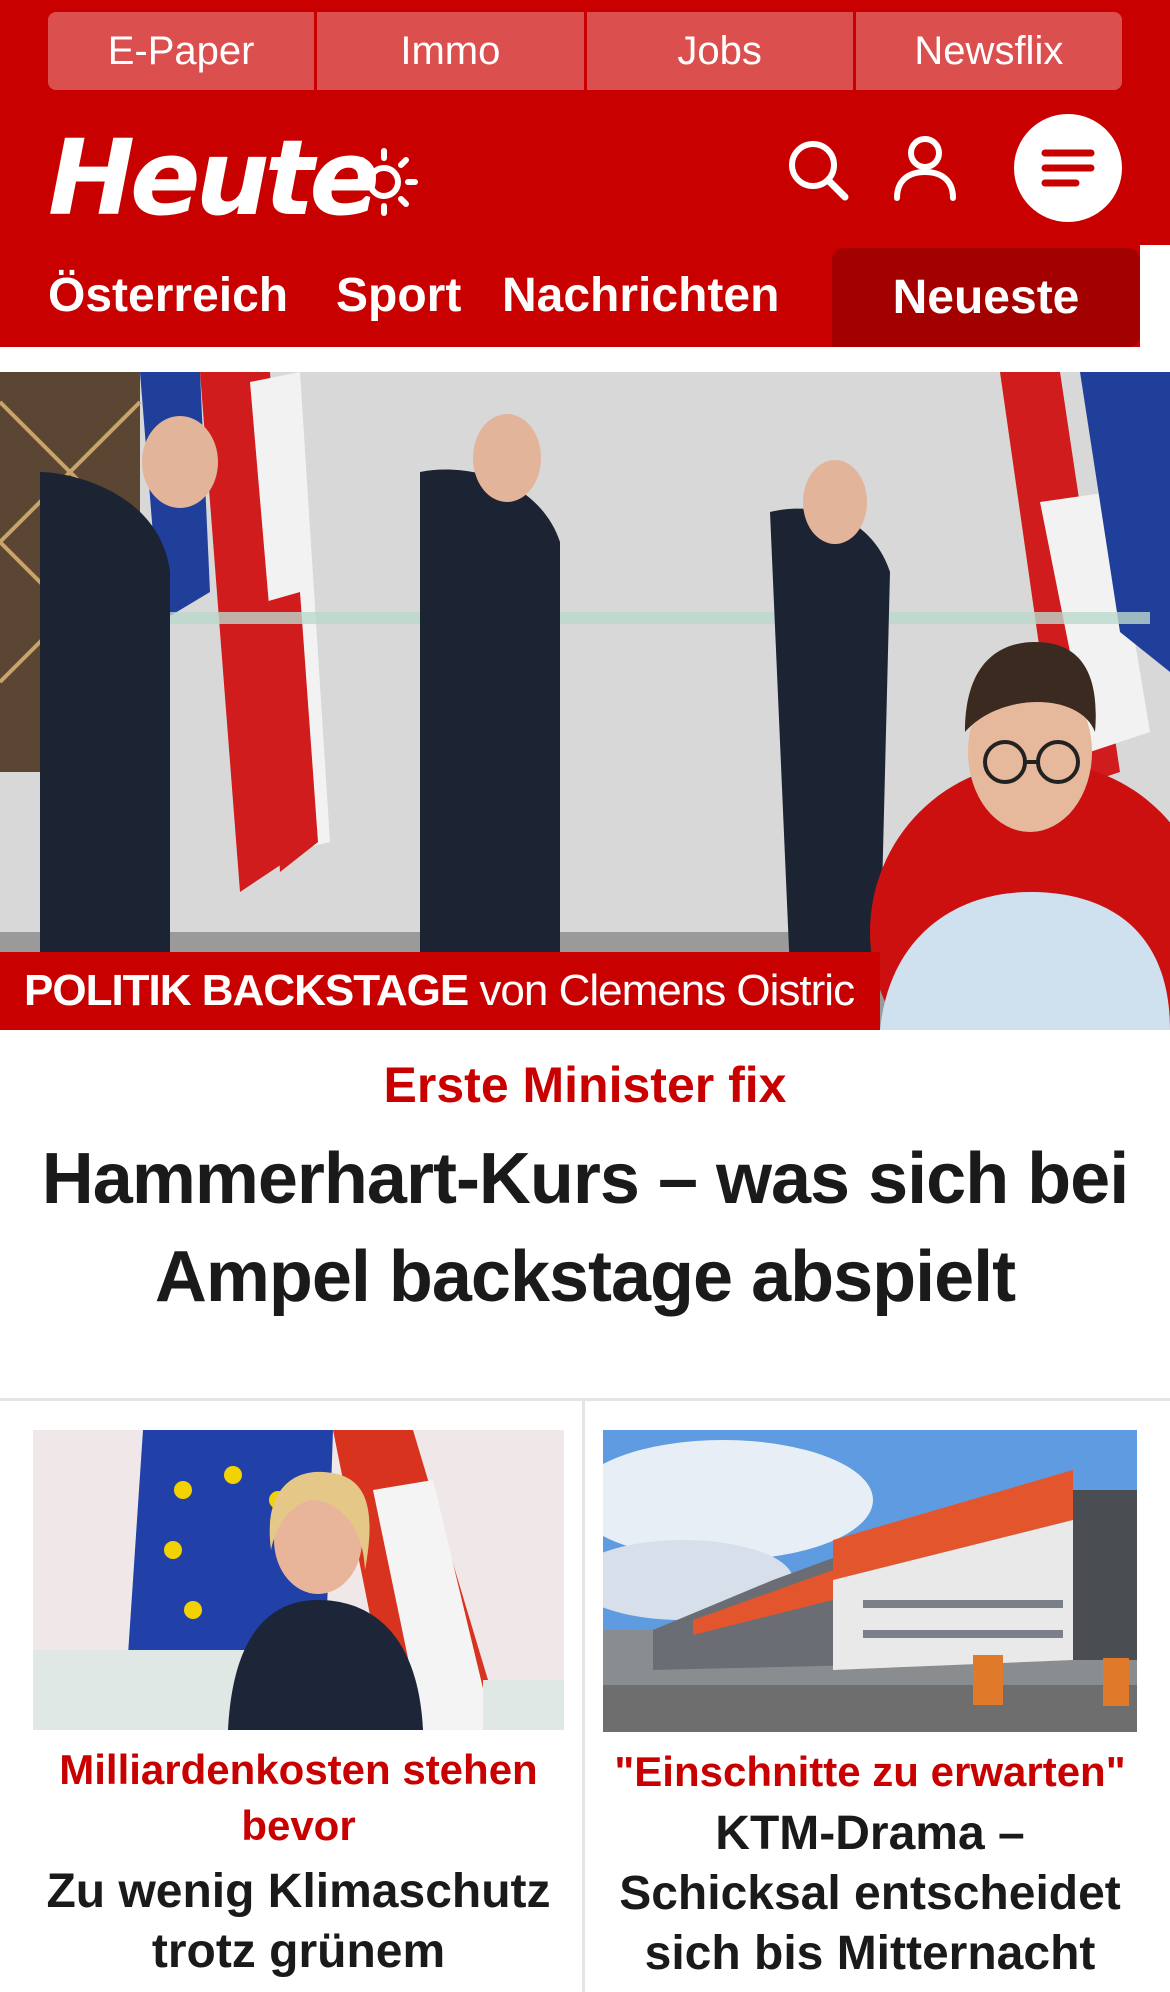 The image size is (1170, 1992). Describe the element at coordinates (398, 296) in the screenshot. I see `nav-sport: Sport` at that location.